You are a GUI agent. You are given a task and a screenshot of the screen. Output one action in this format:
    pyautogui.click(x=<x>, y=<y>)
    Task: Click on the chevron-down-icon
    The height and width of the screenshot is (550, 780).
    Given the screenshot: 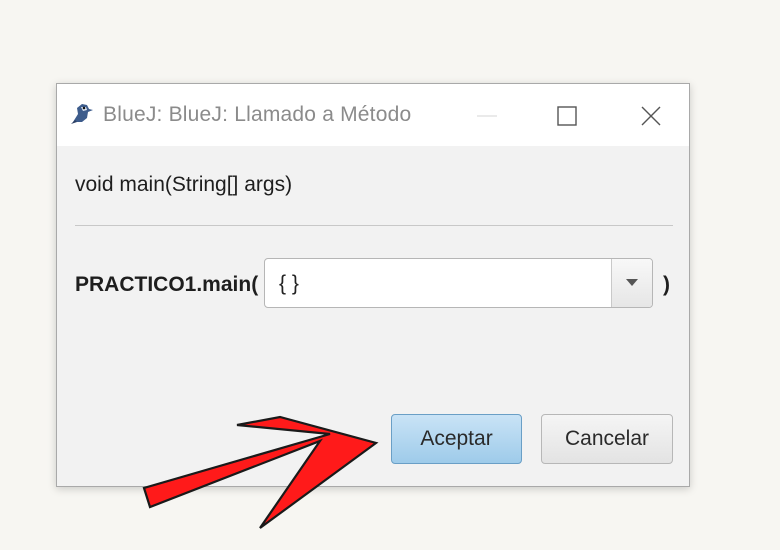 What is the action you would take?
    pyautogui.click(x=632, y=282)
    